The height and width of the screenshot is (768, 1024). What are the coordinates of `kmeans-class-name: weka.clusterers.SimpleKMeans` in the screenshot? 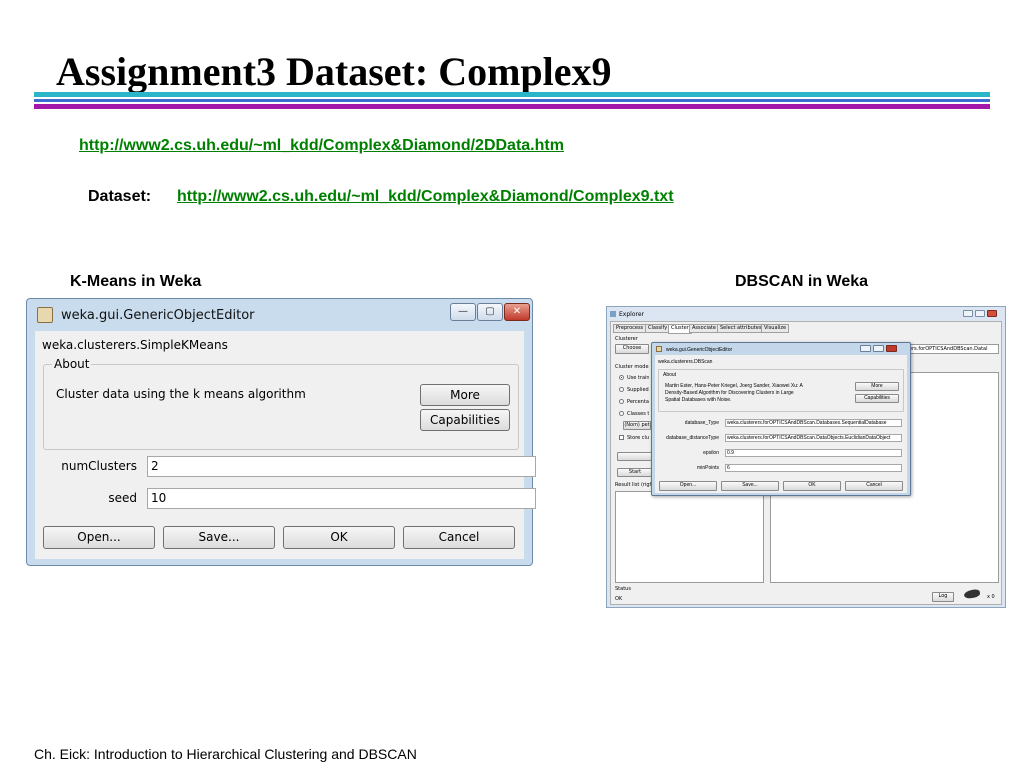 It's located at (135, 345).